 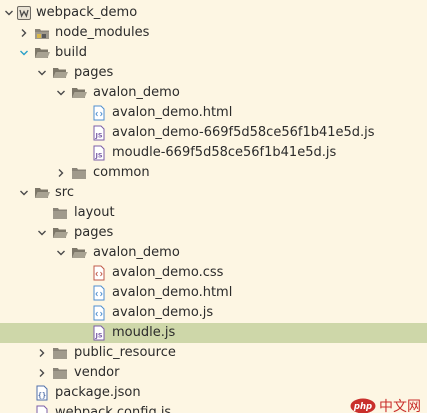 I want to click on css-file-icon, so click(x=99, y=273).